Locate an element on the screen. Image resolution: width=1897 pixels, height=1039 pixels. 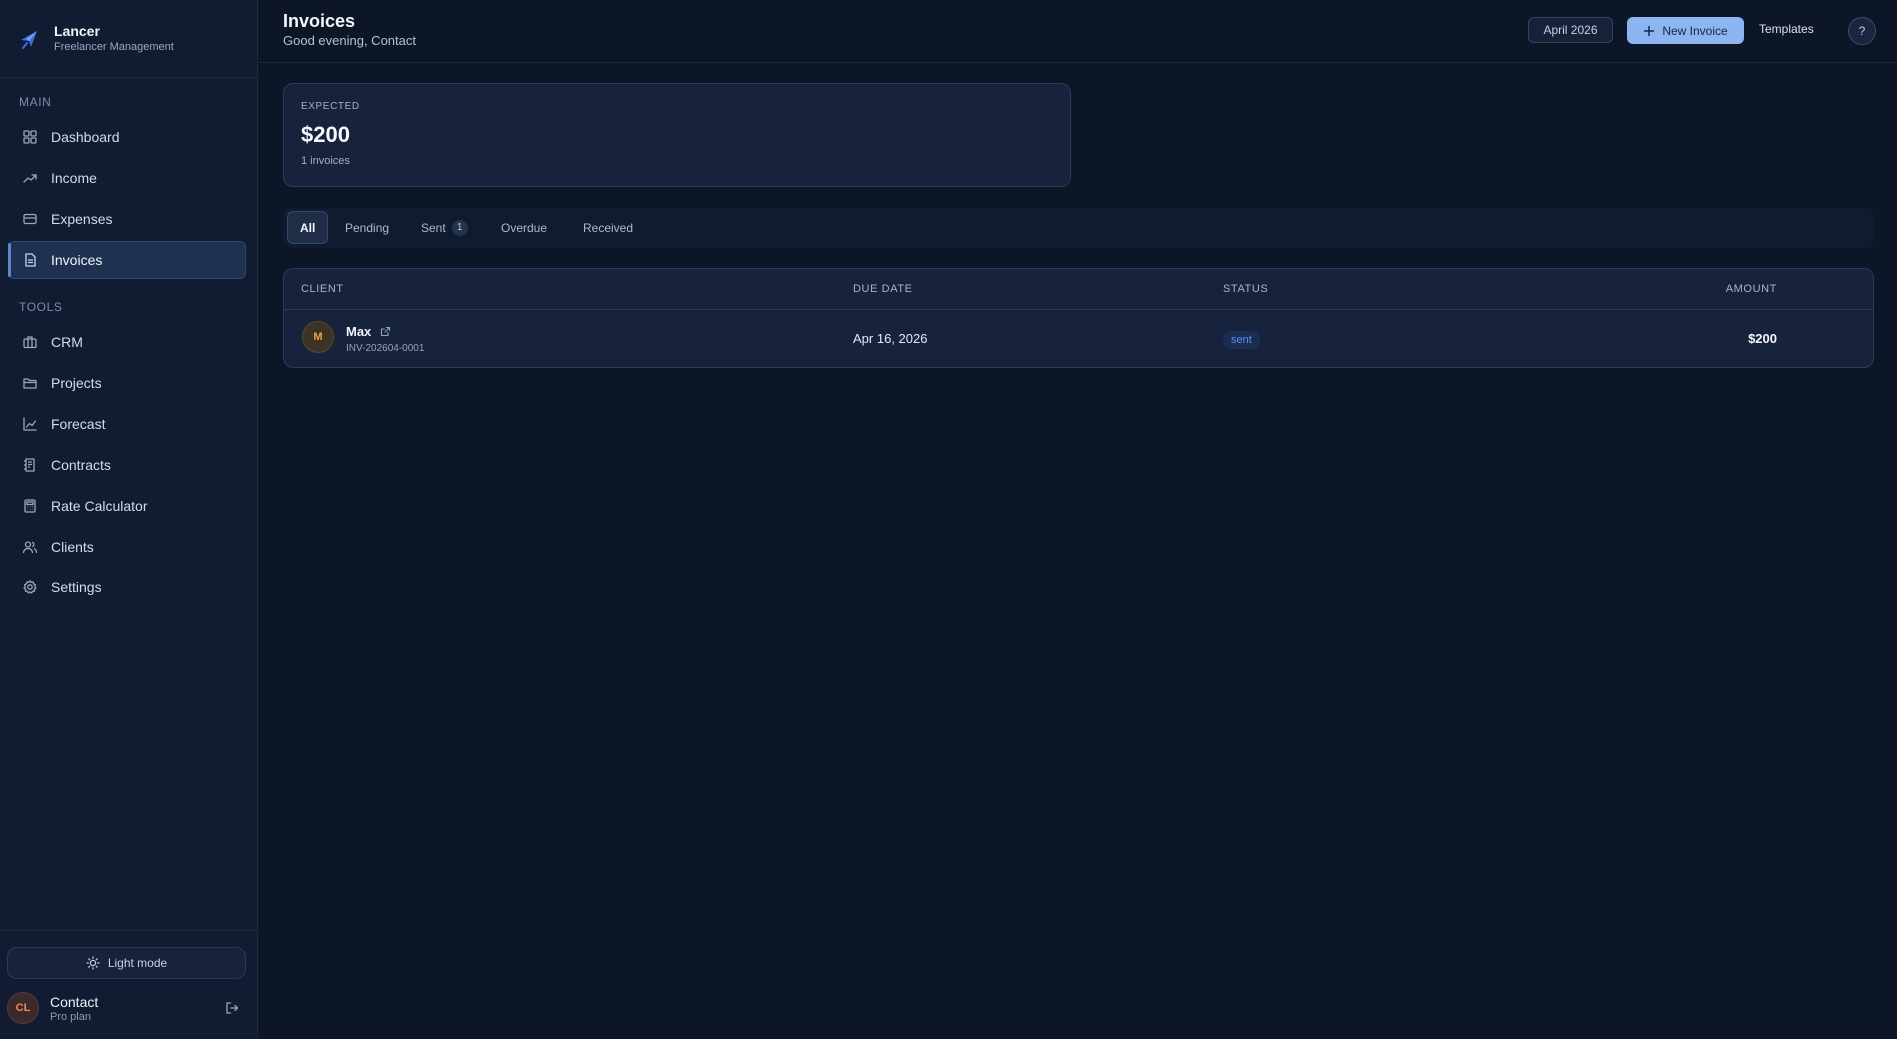
sidebar-item-label: CRM is located at coordinates (67, 342).